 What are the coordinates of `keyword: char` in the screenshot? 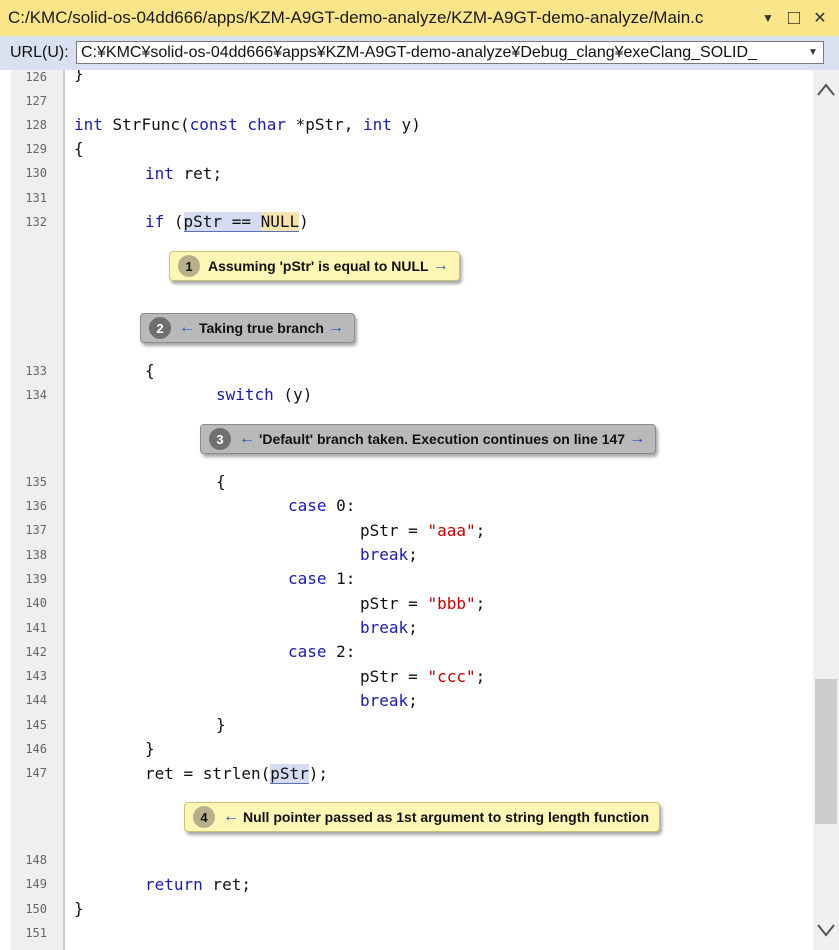 It's located at (266, 124).